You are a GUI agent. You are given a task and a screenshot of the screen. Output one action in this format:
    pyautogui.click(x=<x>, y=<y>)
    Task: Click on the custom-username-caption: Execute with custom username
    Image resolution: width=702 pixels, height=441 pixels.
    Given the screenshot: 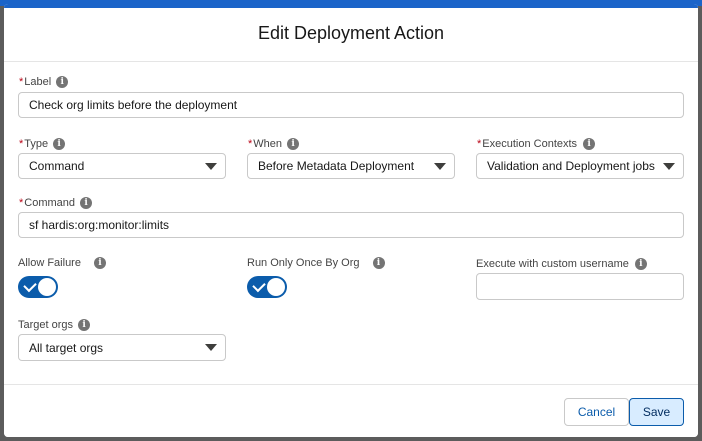 What is the action you would take?
    pyautogui.click(x=552, y=264)
    